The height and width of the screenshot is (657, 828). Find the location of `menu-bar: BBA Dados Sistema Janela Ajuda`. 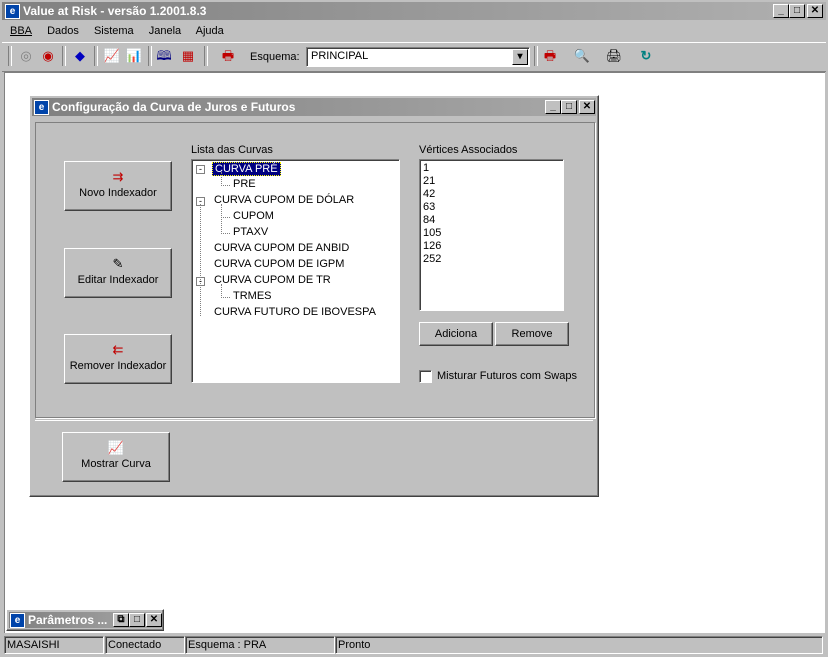

menu-bar: BBA Dados Sistema Janela Ajuda is located at coordinates (123, 33).